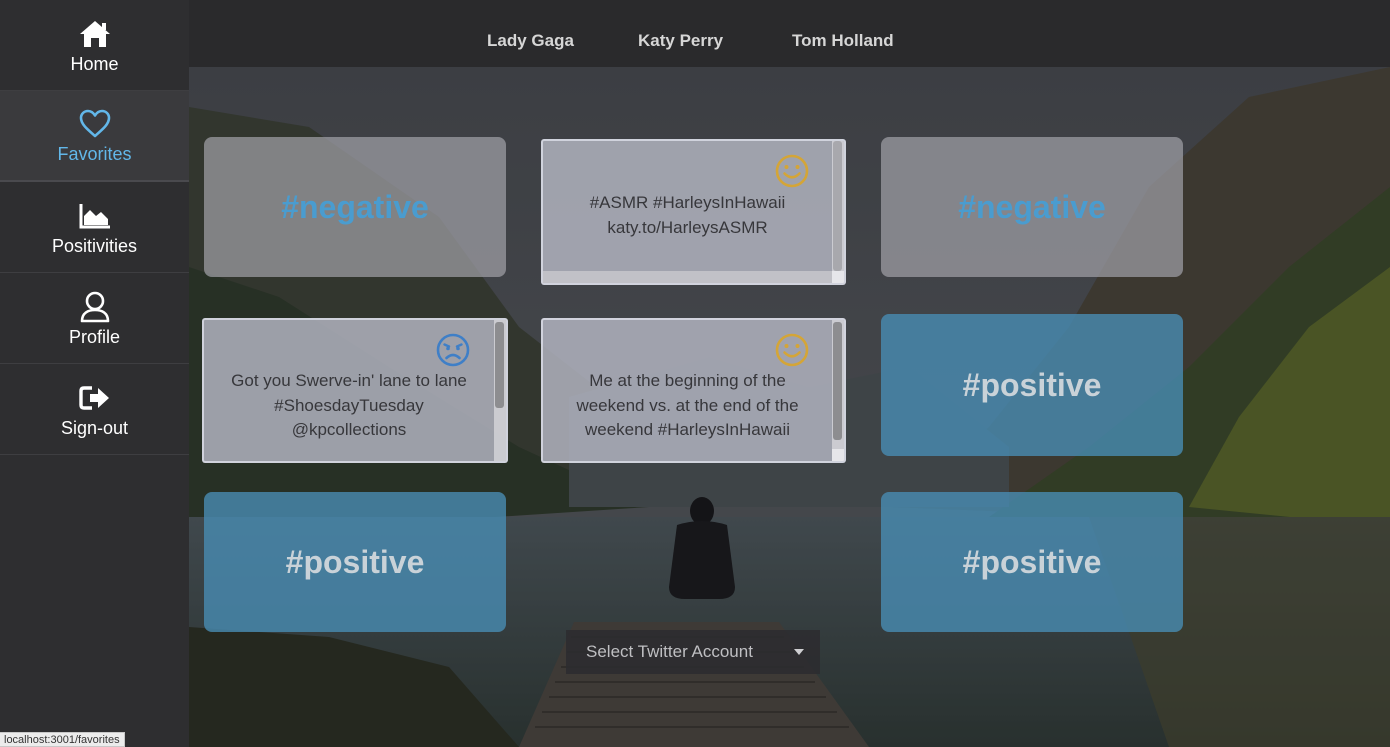 This screenshot has width=1390, height=747. I want to click on sidebar-item-label: Sign-out, so click(94, 427).